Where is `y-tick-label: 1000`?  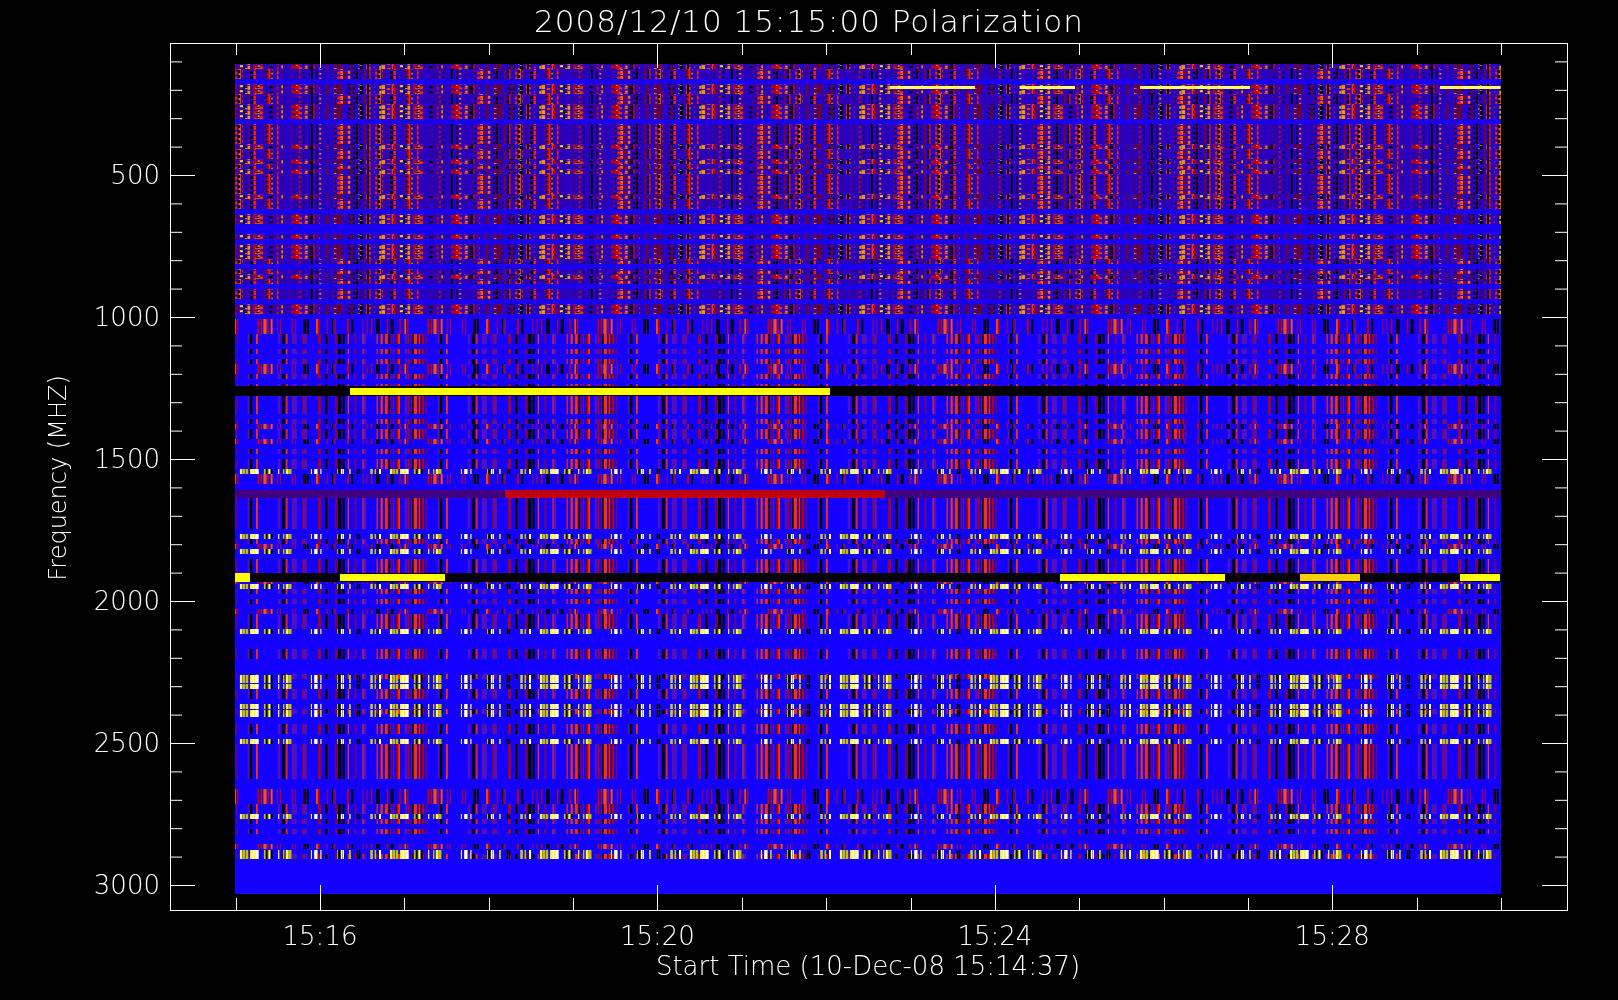
y-tick-label: 1000 is located at coordinates (126, 317).